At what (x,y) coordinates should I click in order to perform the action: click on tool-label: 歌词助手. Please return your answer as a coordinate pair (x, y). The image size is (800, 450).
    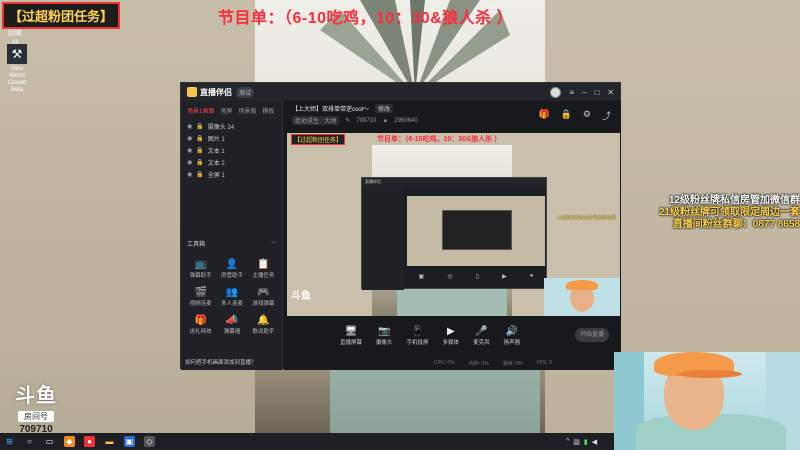
    Looking at the image, I should click on (263, 332).